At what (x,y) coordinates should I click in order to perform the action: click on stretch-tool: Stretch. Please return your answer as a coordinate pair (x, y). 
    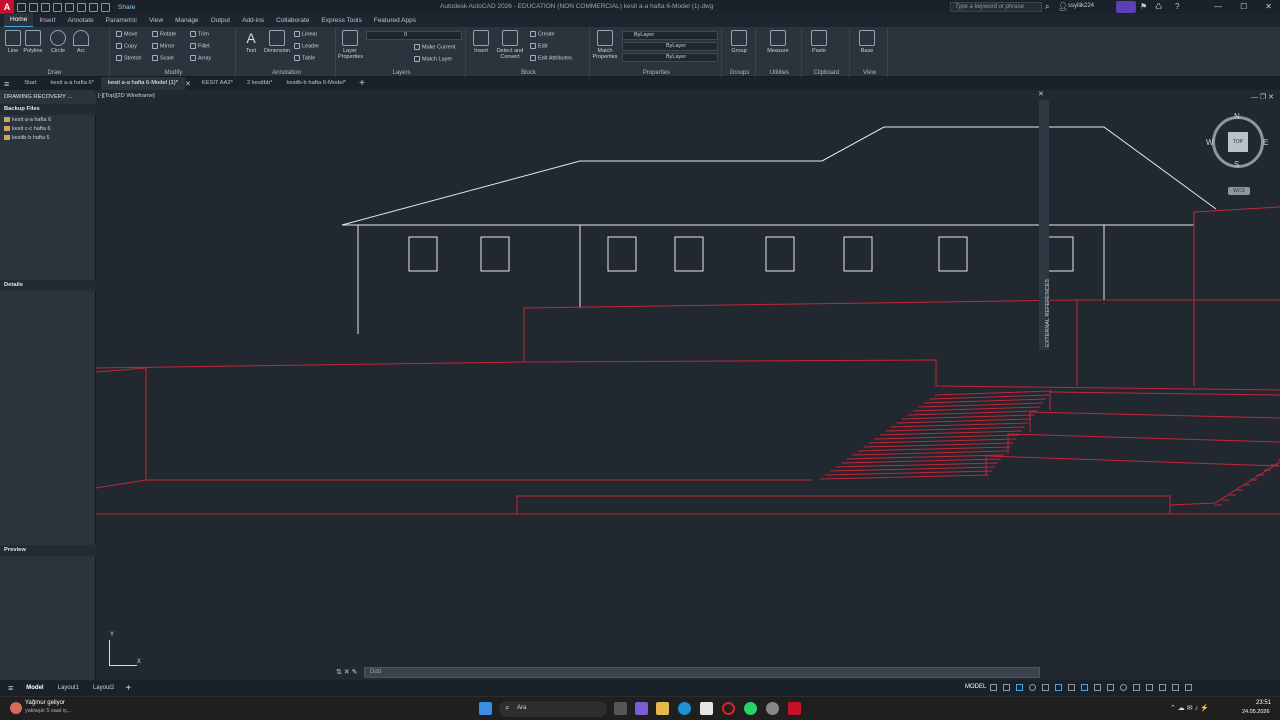
    Looking at the image, I should click on (128, 58).